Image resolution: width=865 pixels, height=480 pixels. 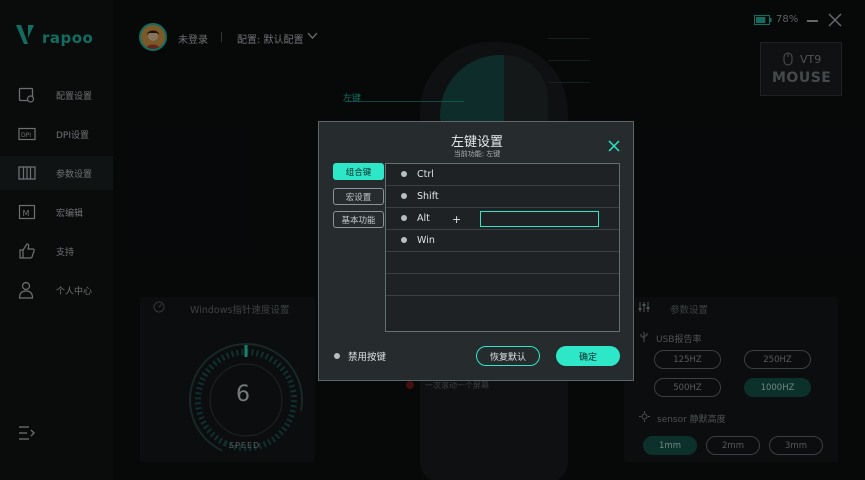 I want to click on tab-combo-key: 组合键, so click(x=358, y=171).